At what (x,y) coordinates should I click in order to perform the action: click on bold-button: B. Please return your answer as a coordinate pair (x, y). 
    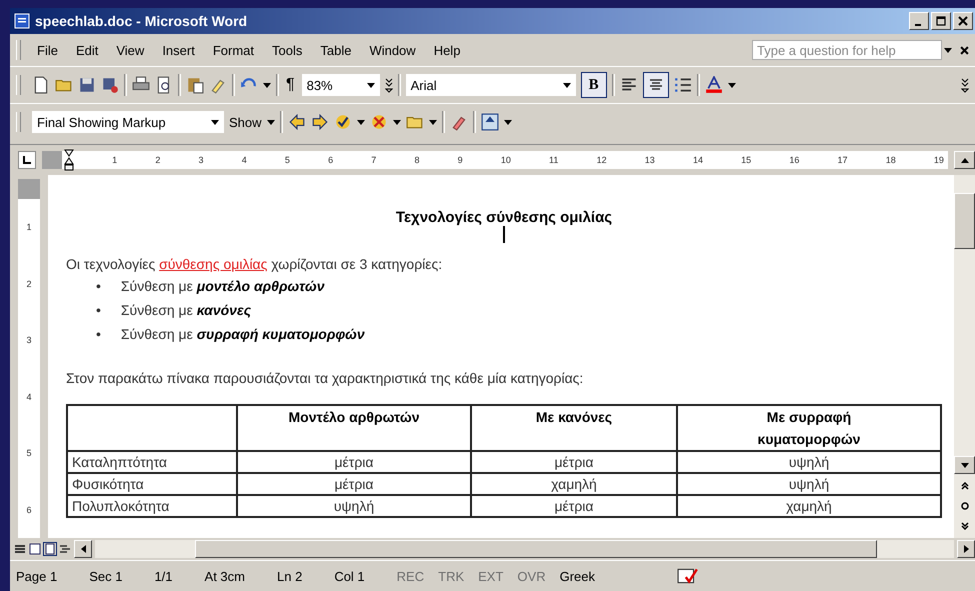
    Looking at the image, I should click on (593, 85).